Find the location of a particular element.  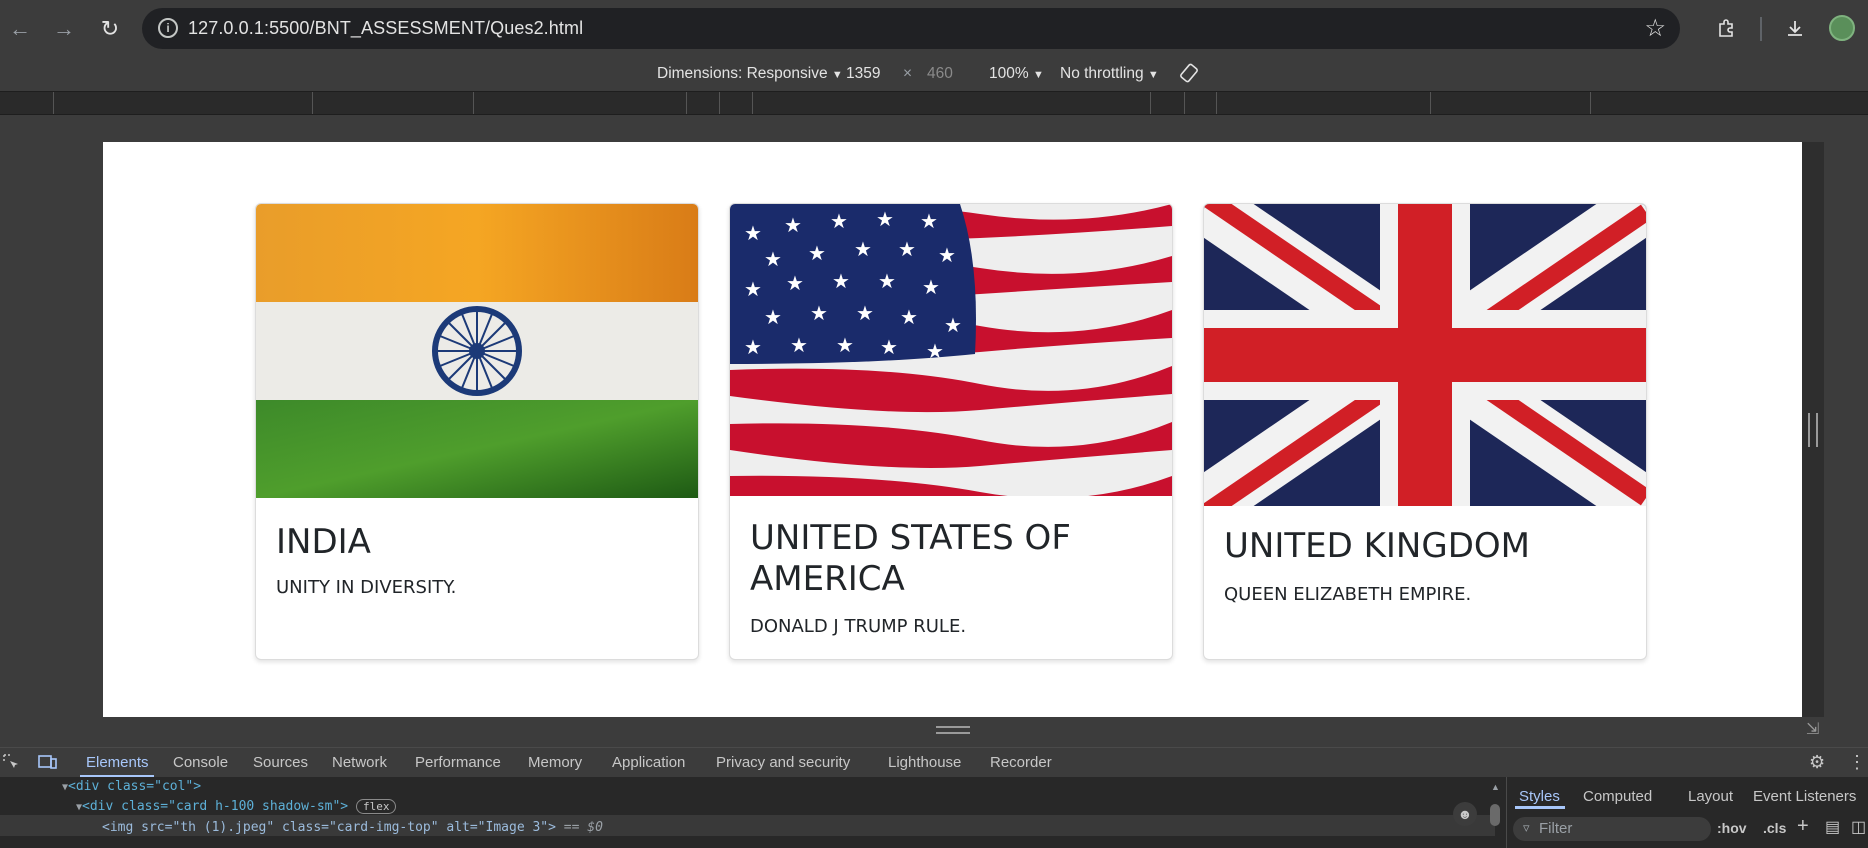

tab-performance: Performance is located at coordinates (458, 762).